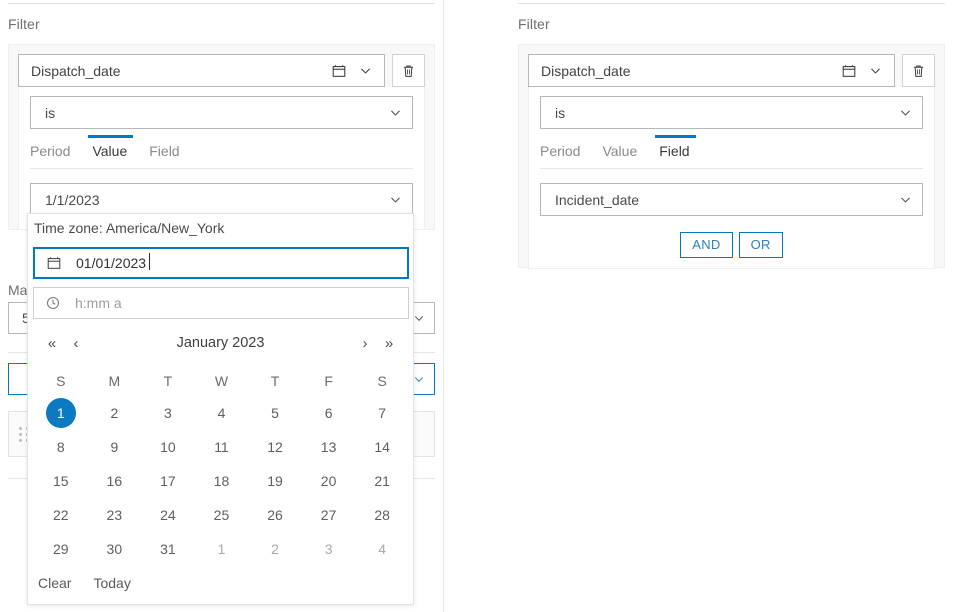 The height and width of the screenshot is (612, 953). Describe the element at coordinates (56, 303) in the screenshot. I see `clock-icon` at that location.